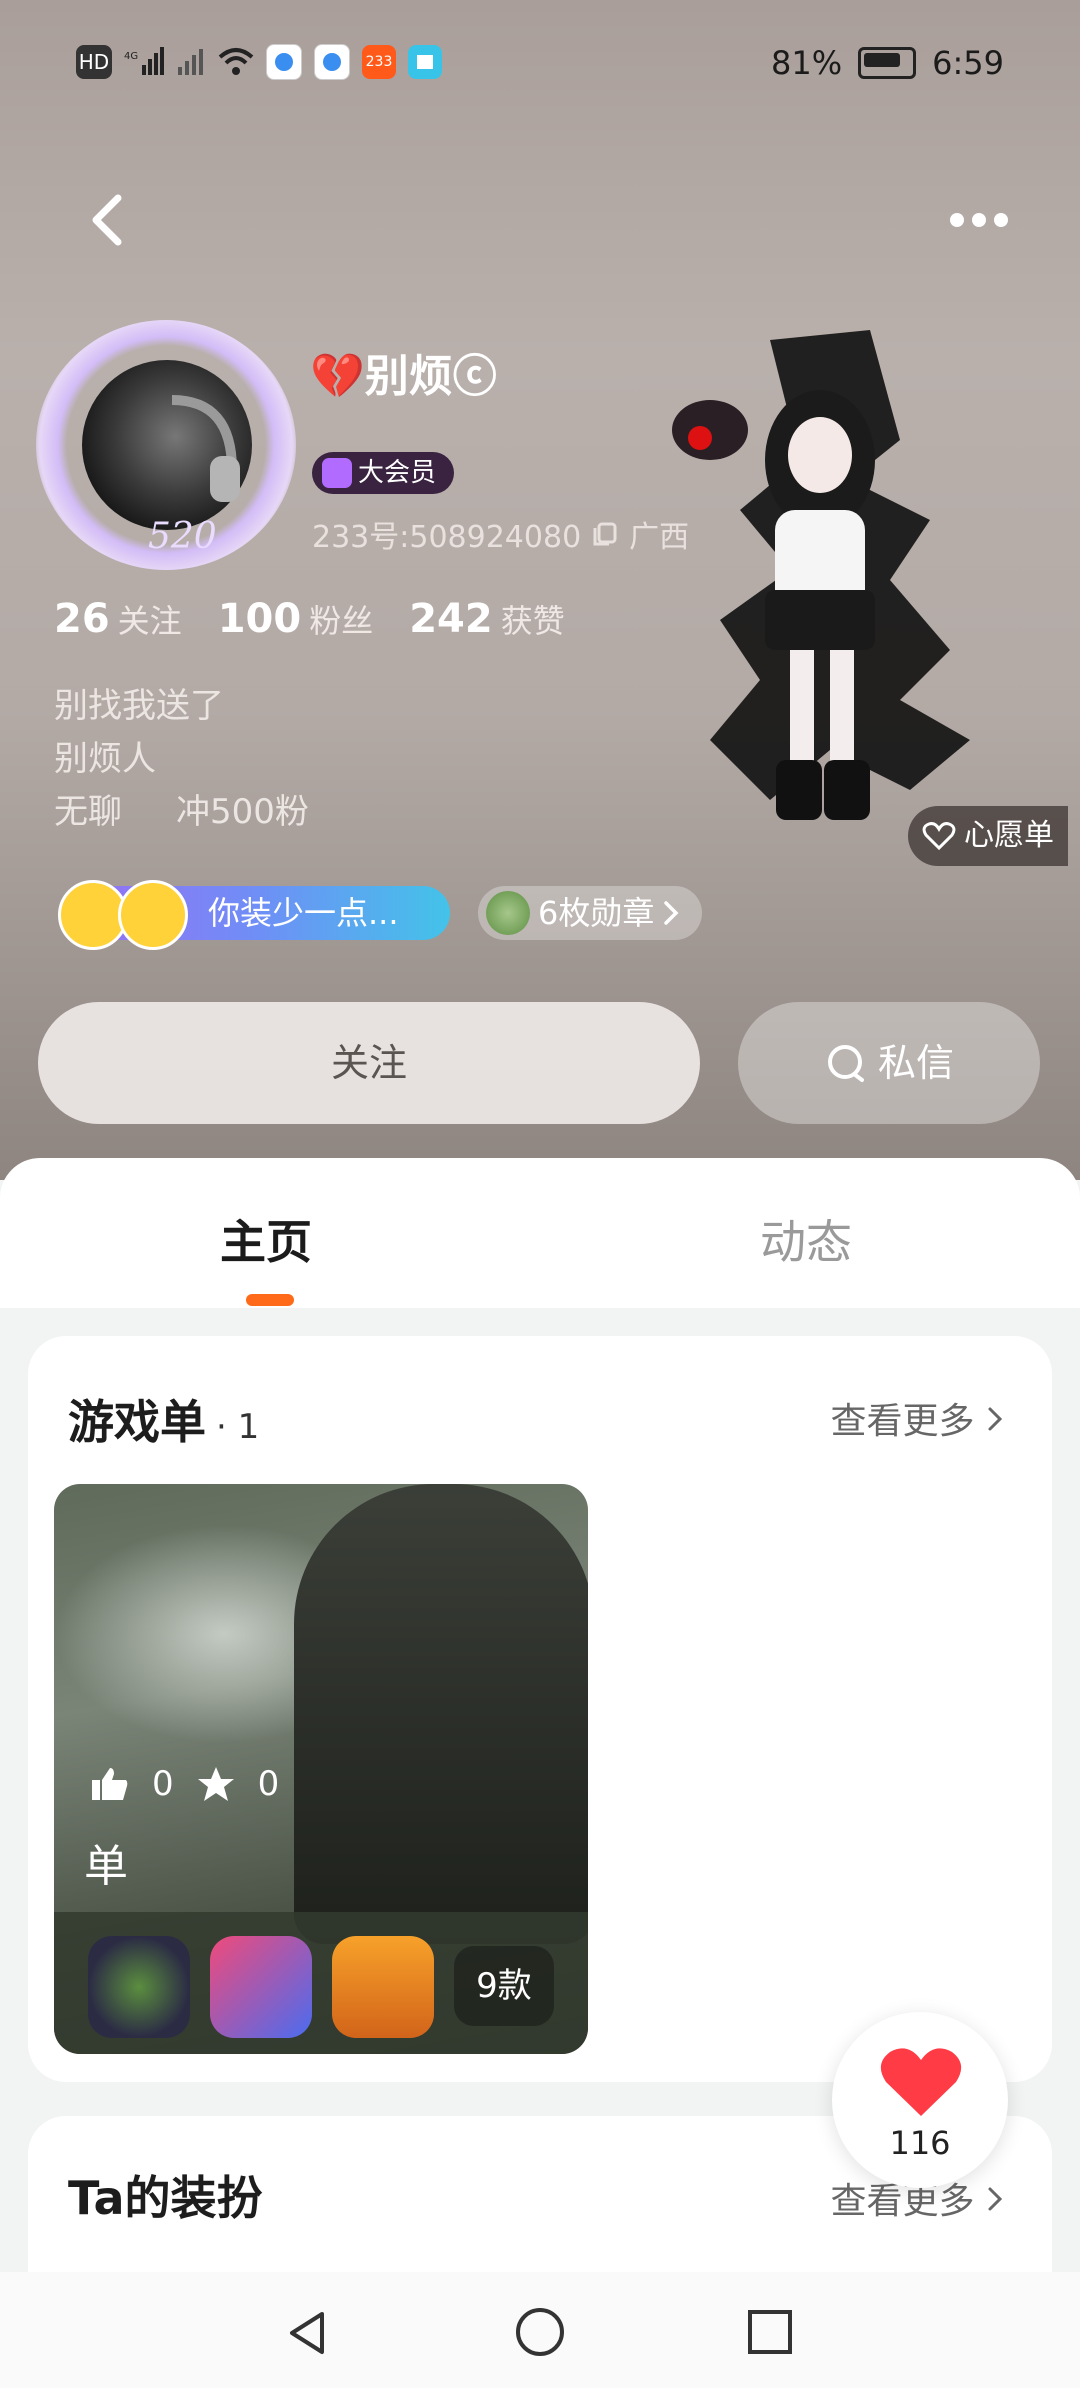 The width and height of the screenshot is (1080, 2388). What do you see at coordinates (215, 1784) in the screenshot?
I see `star-icon` at bounding box center [215, 1784].